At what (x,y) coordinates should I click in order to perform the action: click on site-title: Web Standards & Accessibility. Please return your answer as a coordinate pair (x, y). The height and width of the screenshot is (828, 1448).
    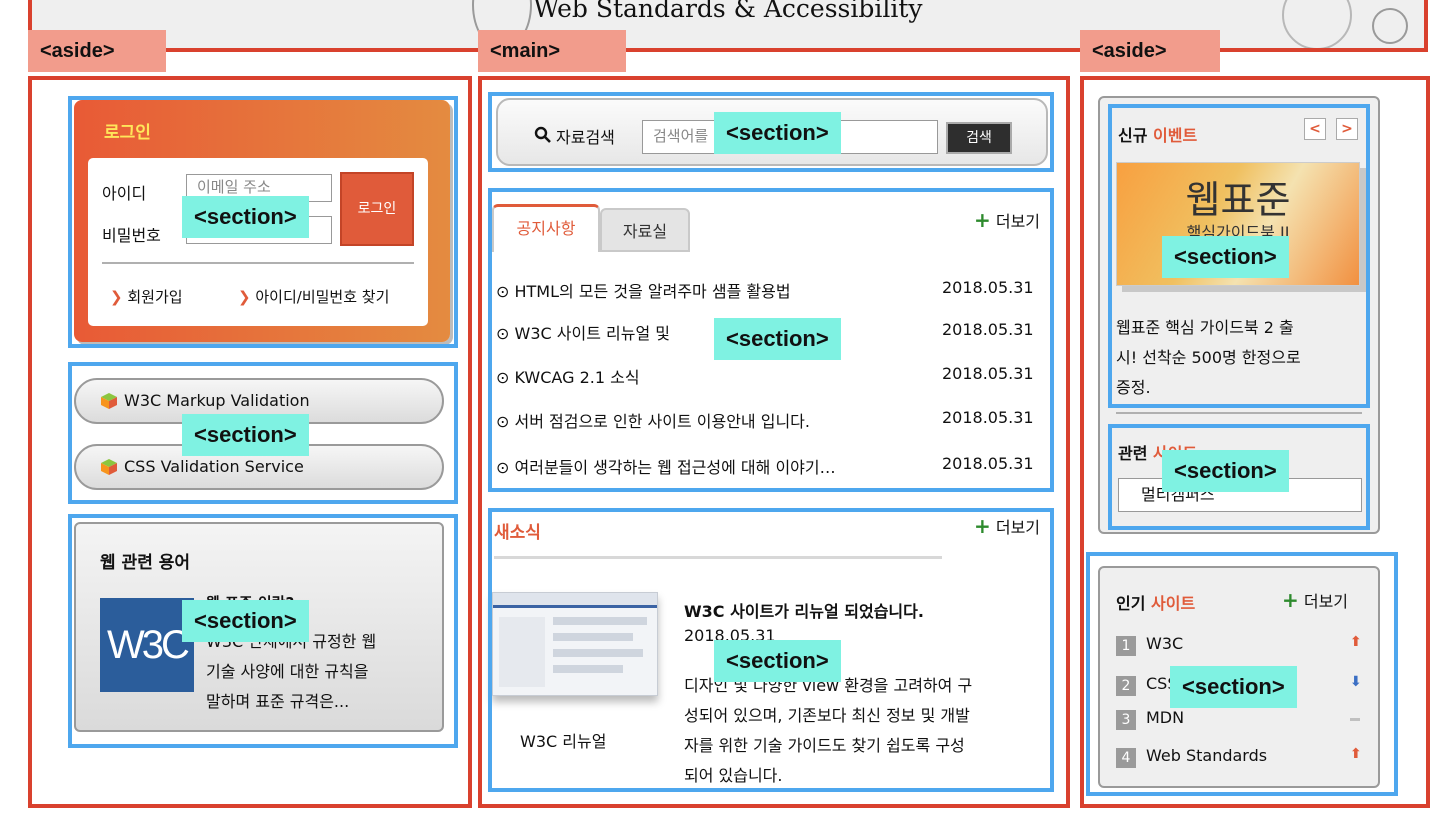
    Looking at the image, I should click on (728, 11).